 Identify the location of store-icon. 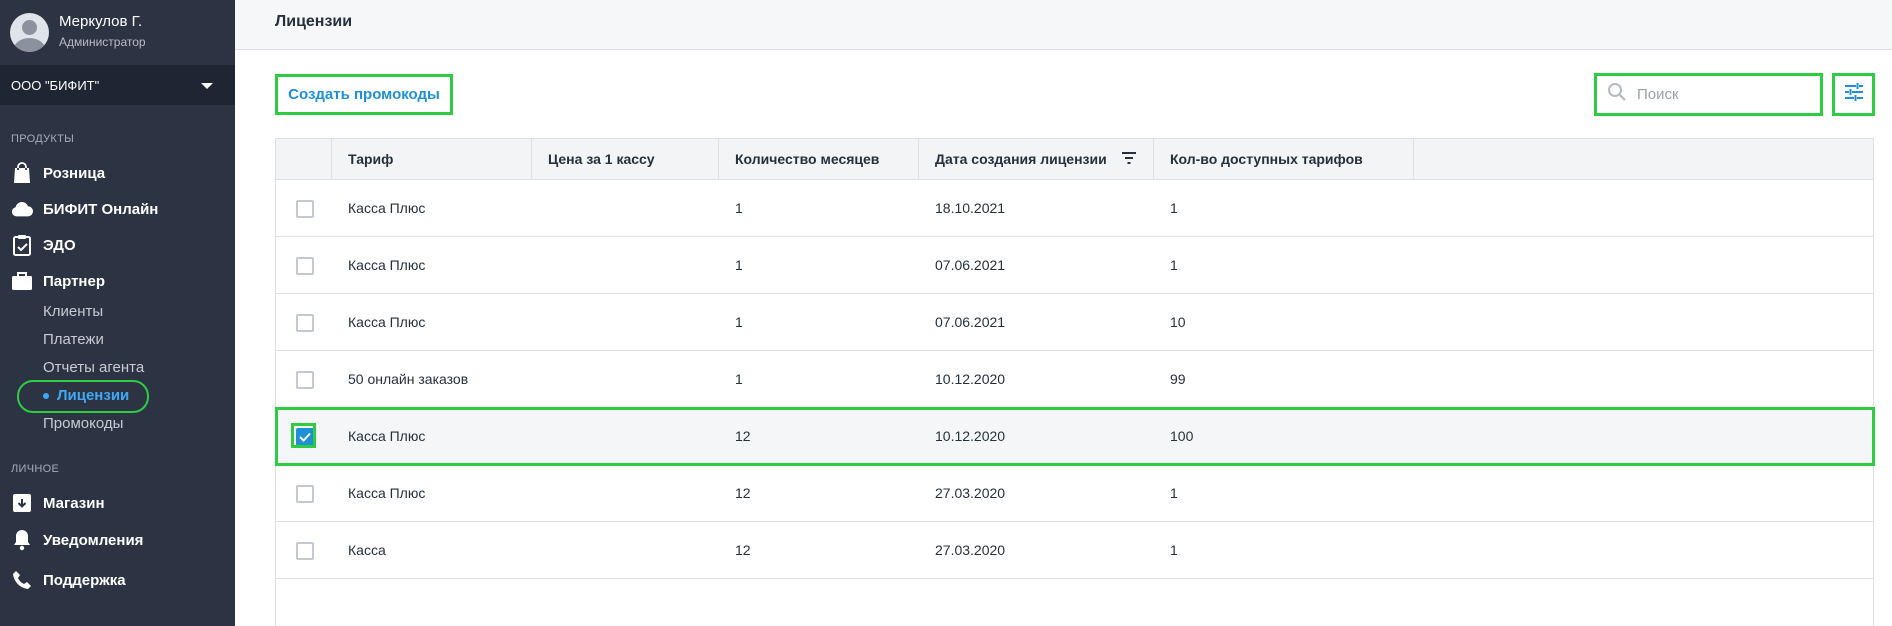
(22, 503).